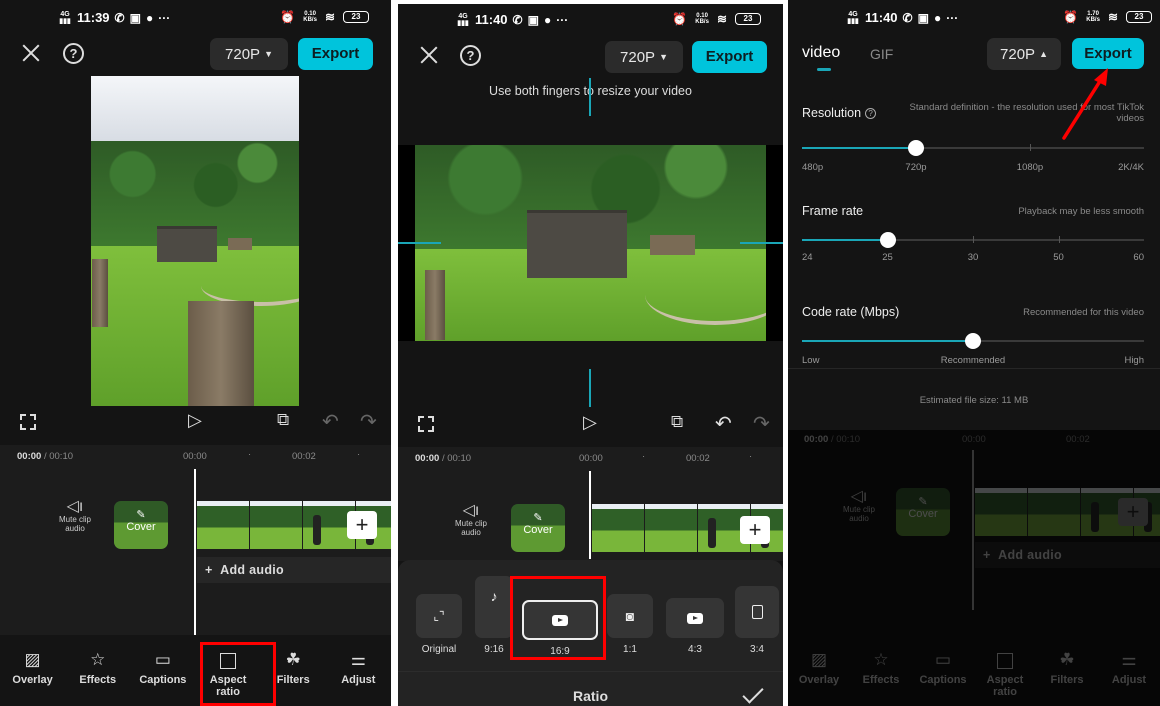 This screenshot has height=706, width=1160. I want to click on toolbar-aspect-ratio: Aspect ratio, so click(1005, 678).